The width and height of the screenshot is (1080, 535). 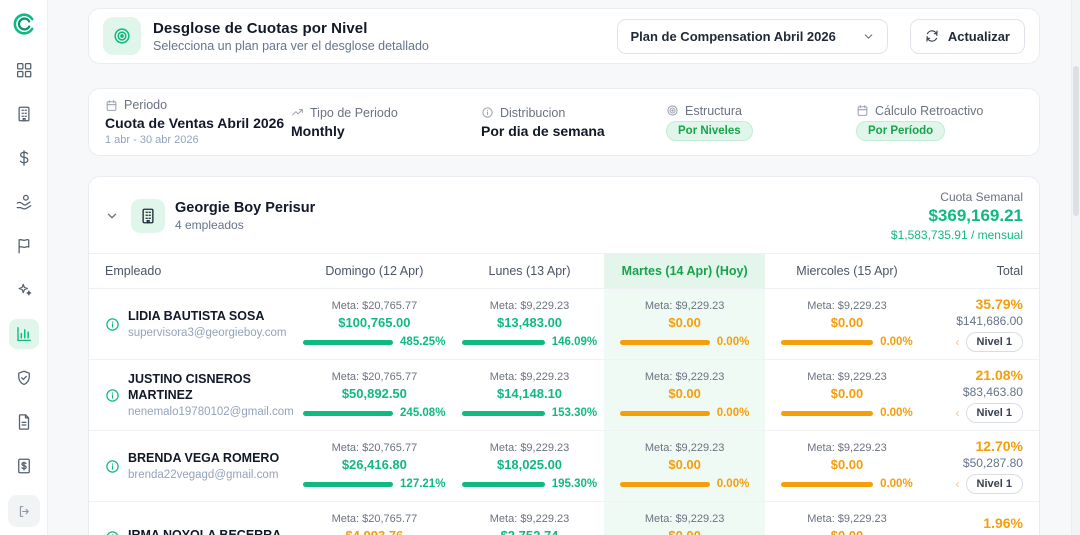 I want to click on sidebar-item-organization-icon, so click(x=24, y=114).